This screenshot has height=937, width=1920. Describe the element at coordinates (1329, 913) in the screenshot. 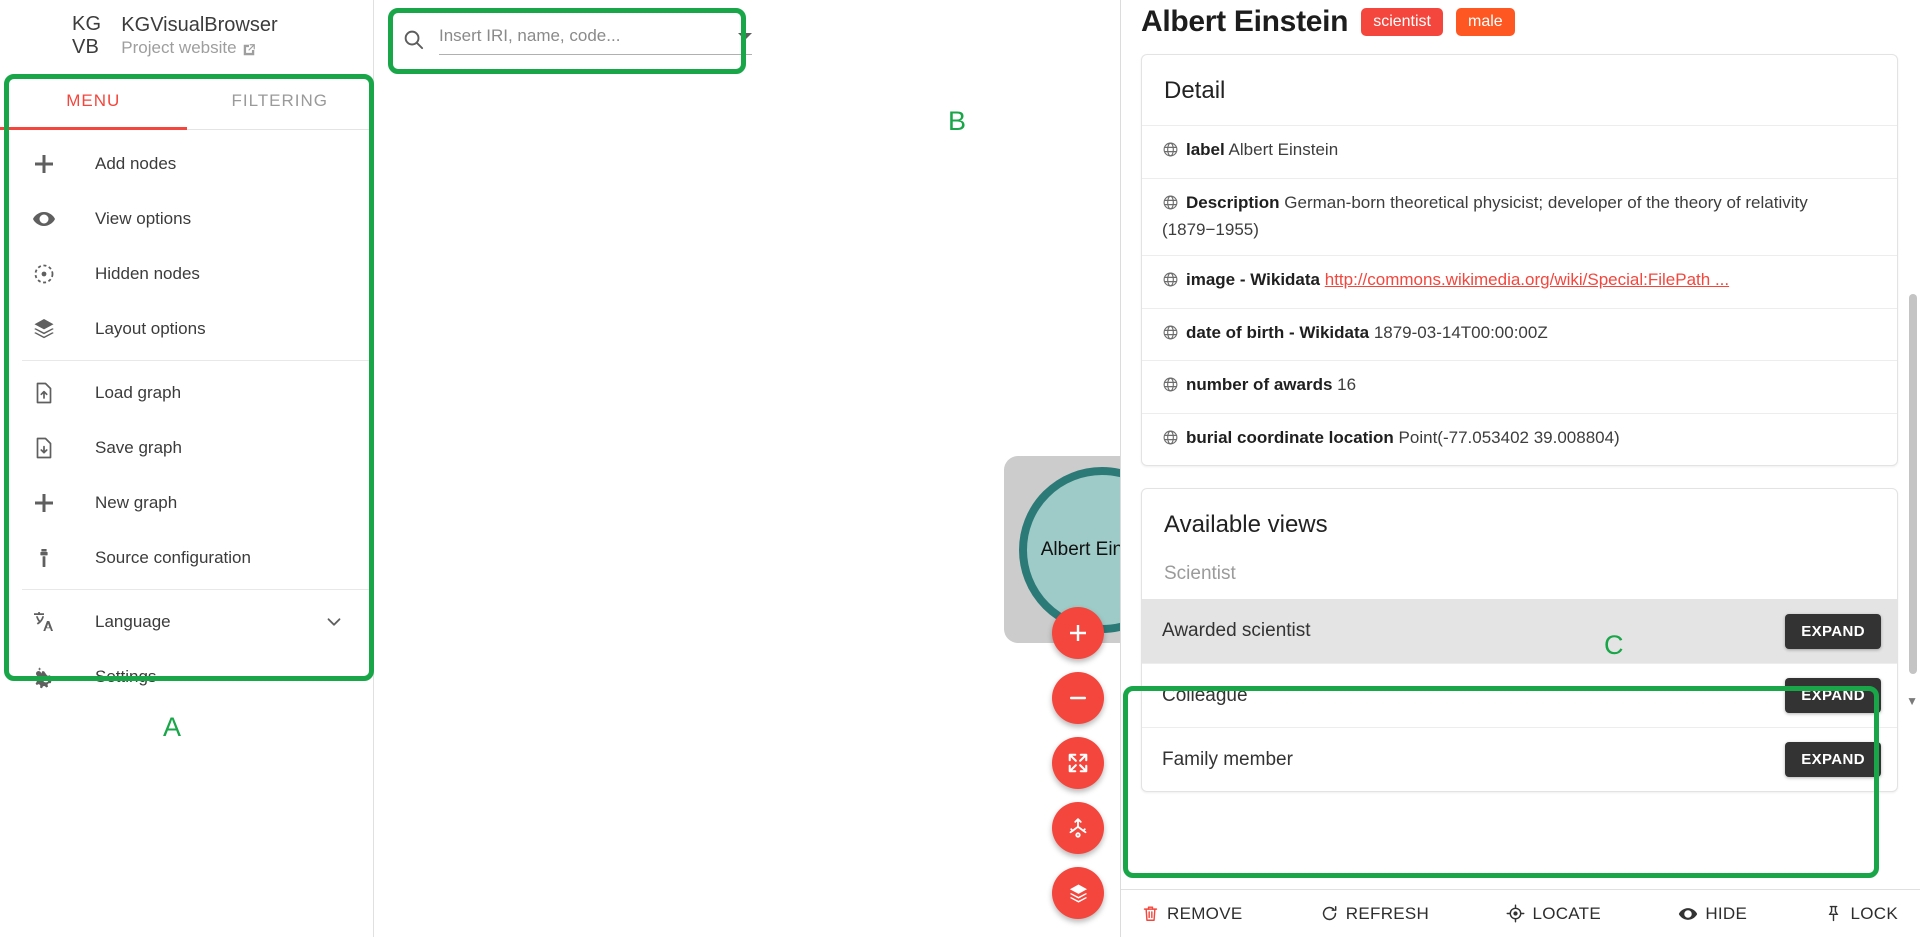

I see `refresh-icon` at that location.